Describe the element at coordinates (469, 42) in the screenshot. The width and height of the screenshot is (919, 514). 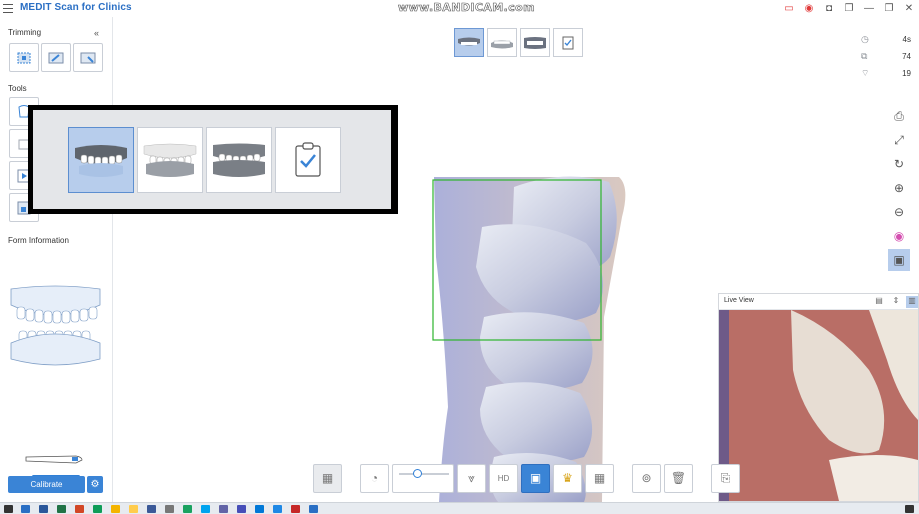
I see `stage-tab-maxilla` at that location.